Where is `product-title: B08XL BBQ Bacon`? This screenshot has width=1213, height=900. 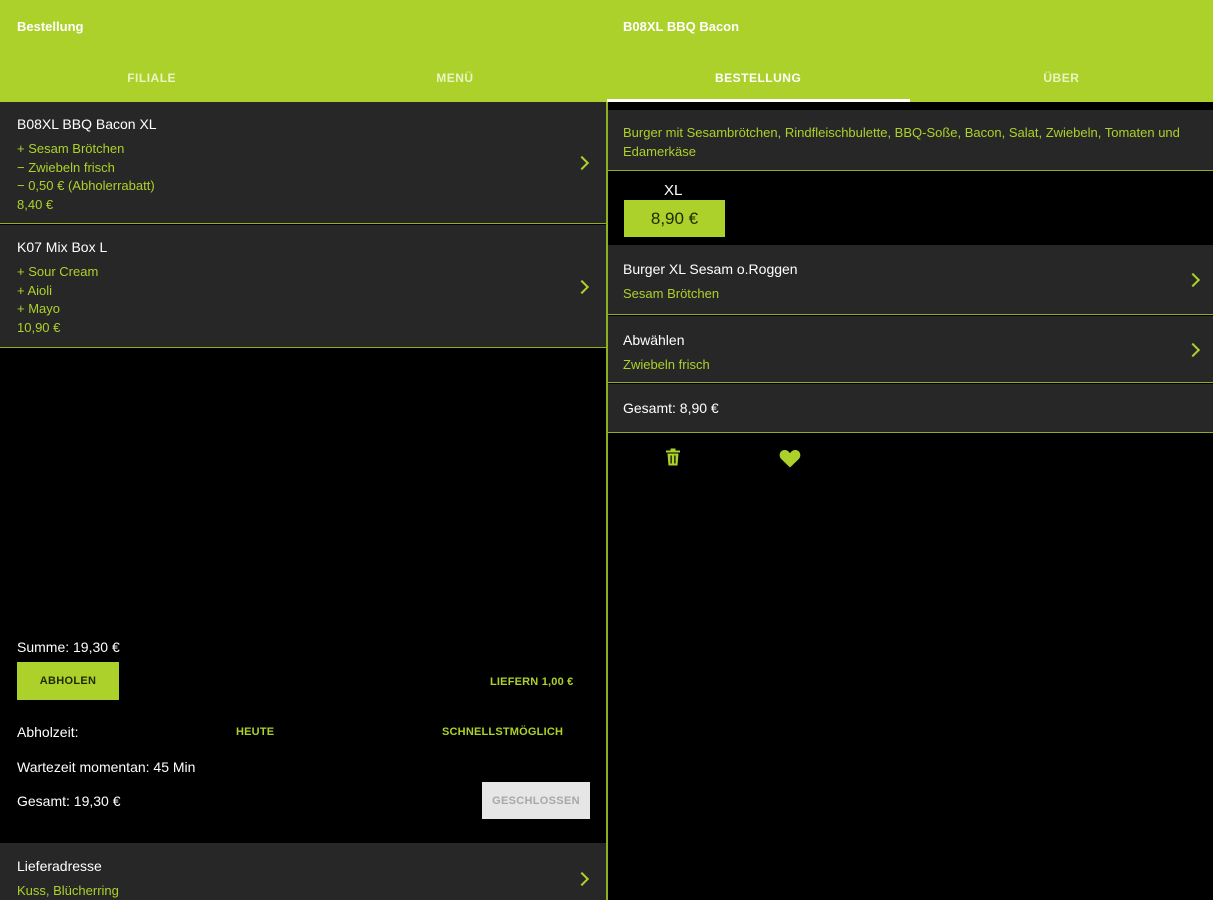 product-title: B08XL BBQ Bacon is located at coordinates (681, 26).